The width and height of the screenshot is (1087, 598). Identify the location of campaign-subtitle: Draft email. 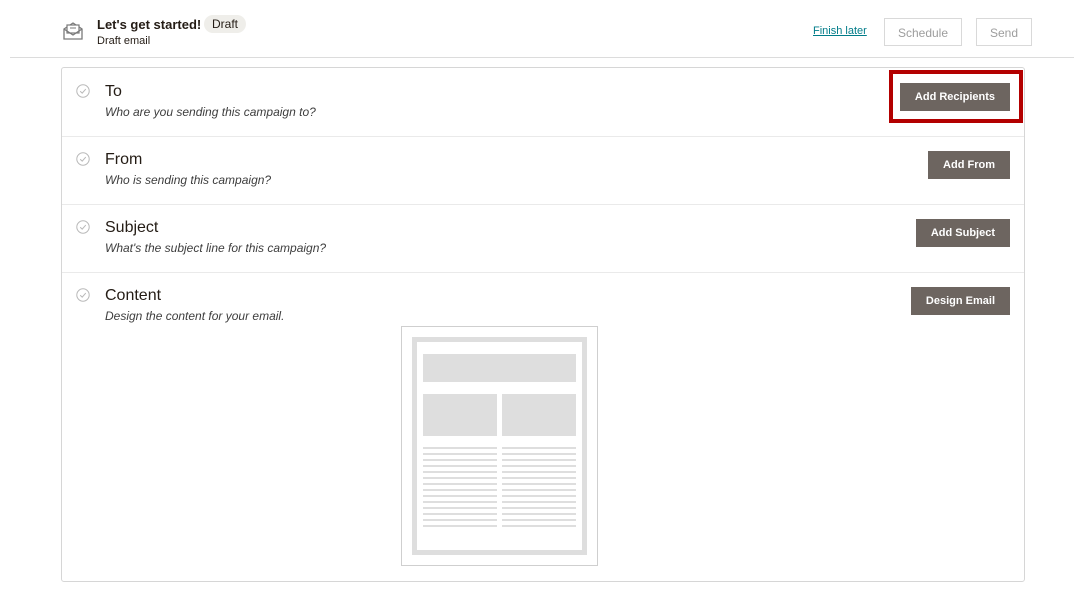
(124, 41).